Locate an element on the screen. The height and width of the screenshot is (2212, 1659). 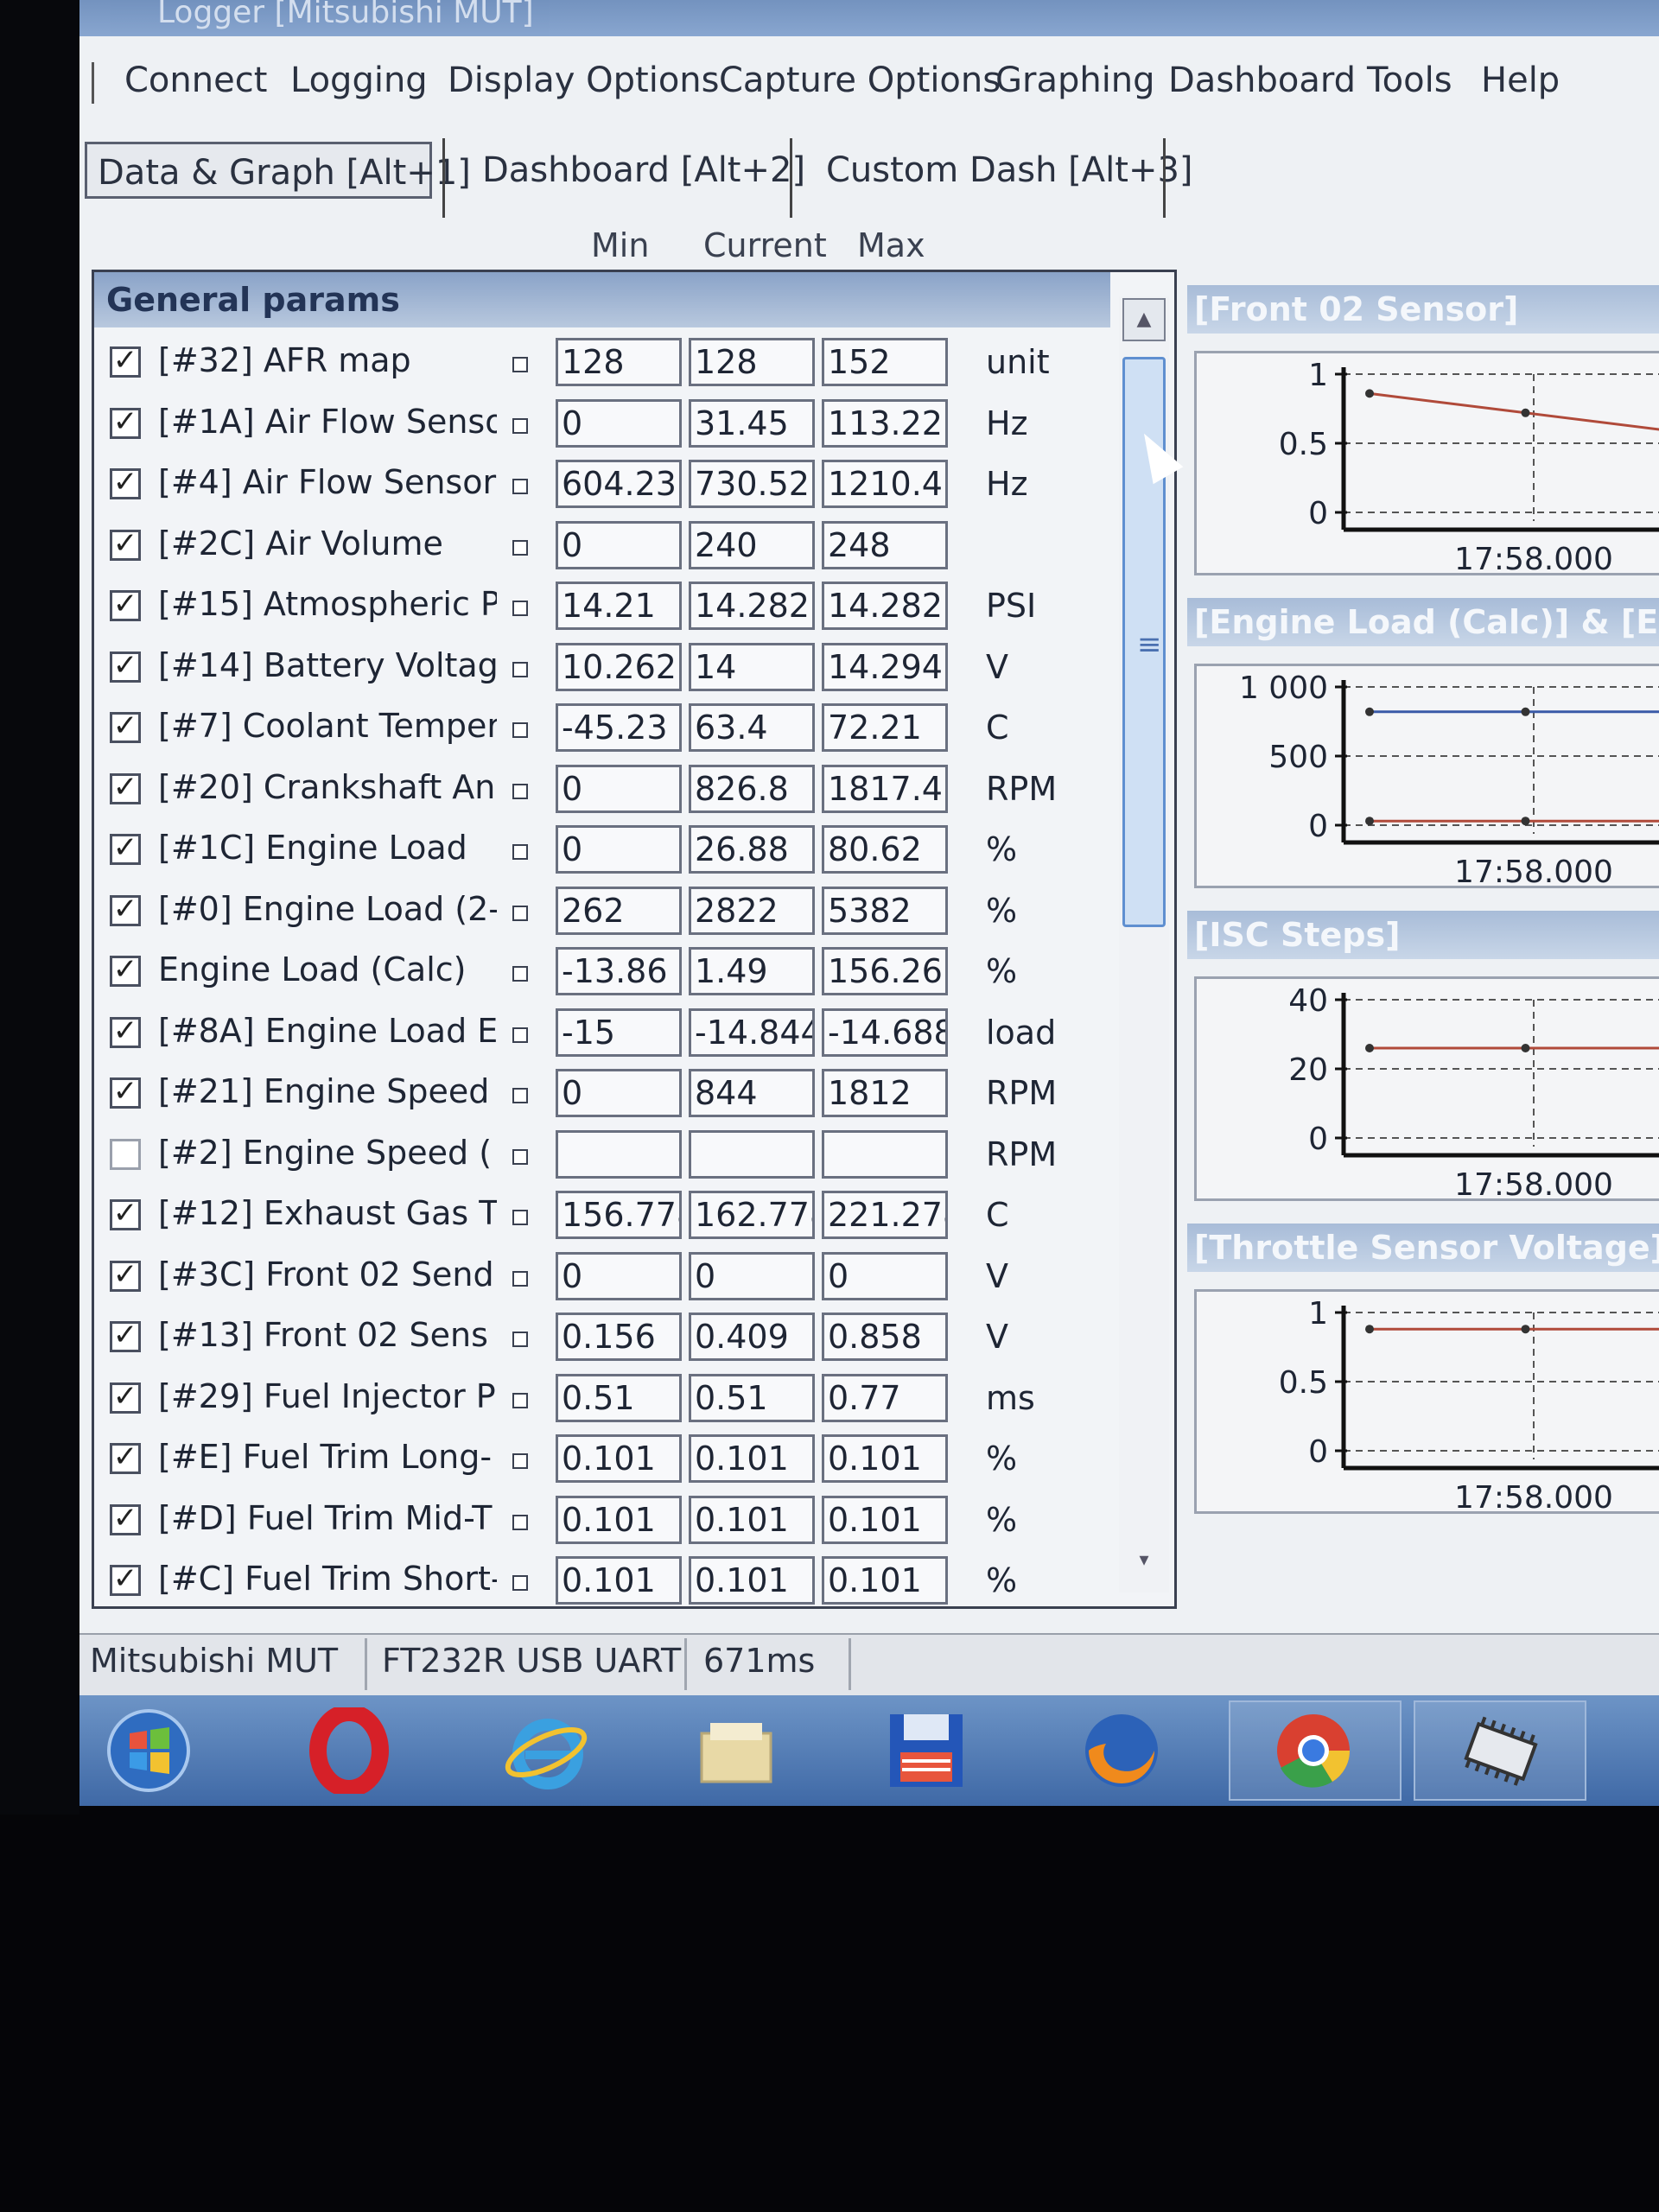
tab-custom-dash: Custom Dash [Alt+3] is located at coordinates (1010, 170).